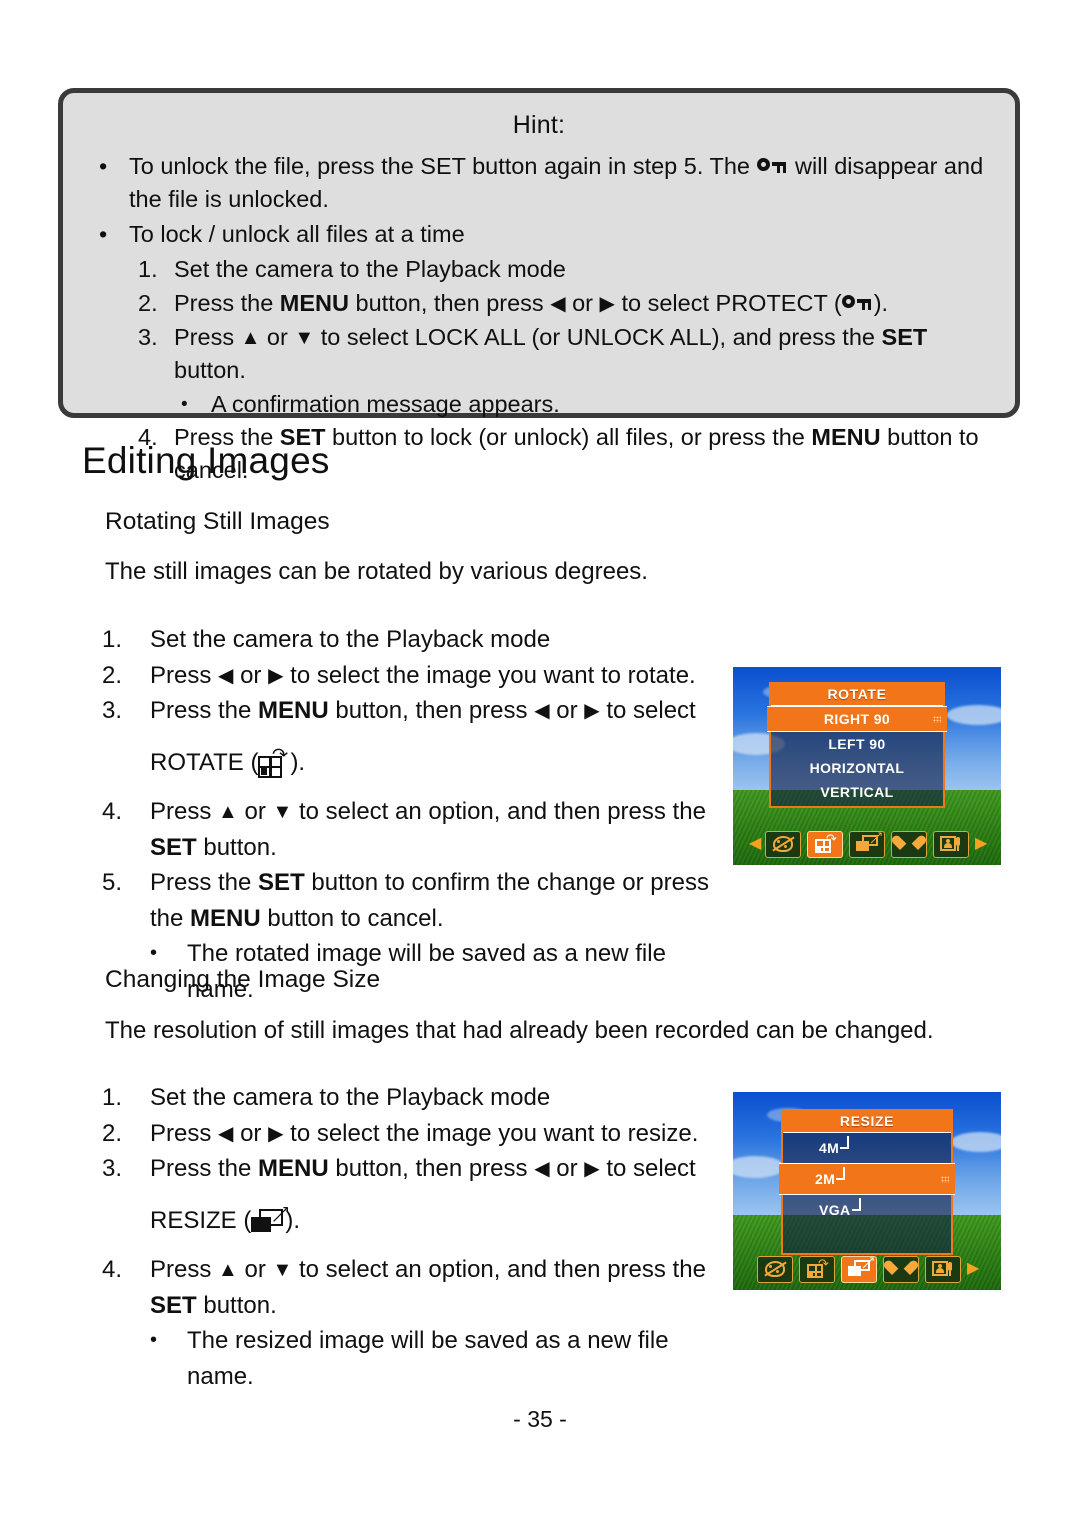 The image size is (1080, 1528). Describe the element at coordinates (201, 1220) in the screenshot. I see `resize-label-text: RESIZE (` at that location.